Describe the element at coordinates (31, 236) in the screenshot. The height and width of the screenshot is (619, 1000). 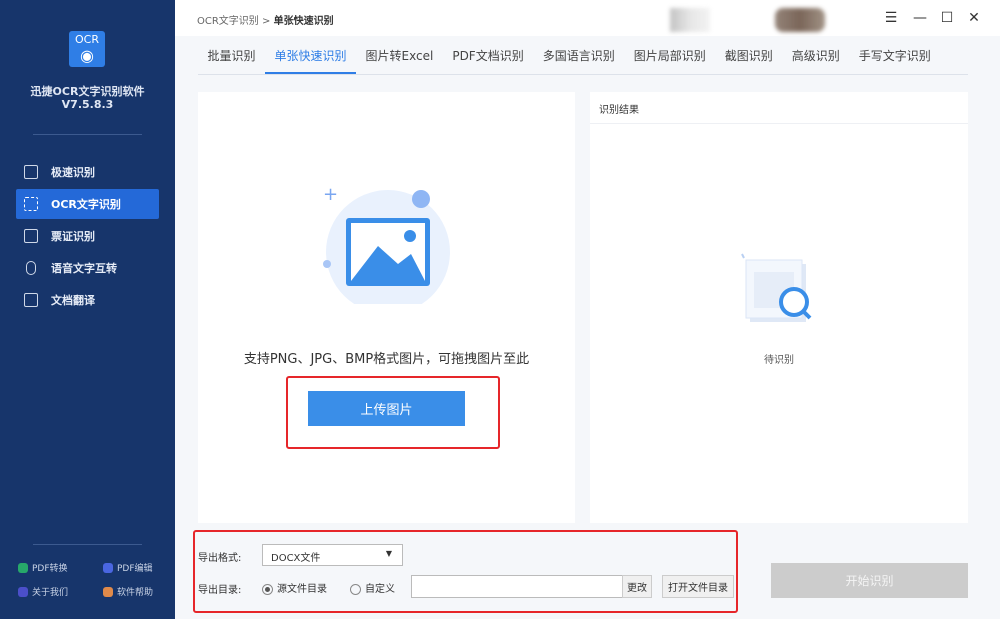
I see `card-icon` at that location.